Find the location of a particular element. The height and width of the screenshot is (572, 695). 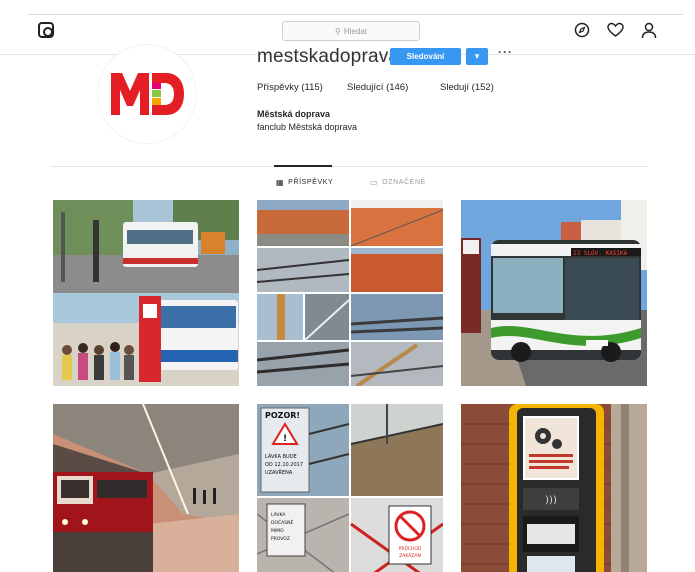

search-input: ⚲ Hledat is located at coordinates (351, 31).